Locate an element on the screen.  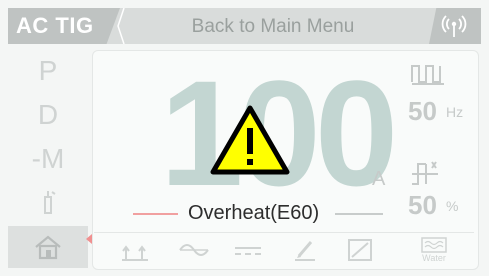
torch-icon is located at coordinates (50, 202).